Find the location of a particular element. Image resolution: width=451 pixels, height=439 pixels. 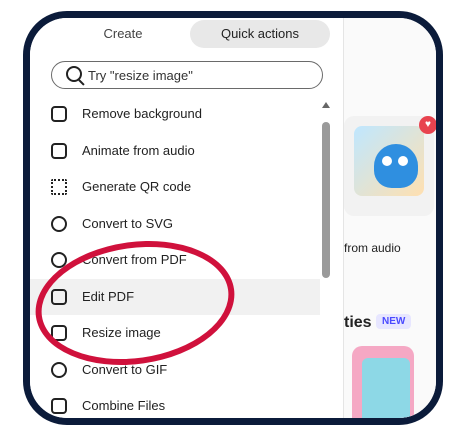

action-remove-background: Remove background is located at coordinates (175, 114).